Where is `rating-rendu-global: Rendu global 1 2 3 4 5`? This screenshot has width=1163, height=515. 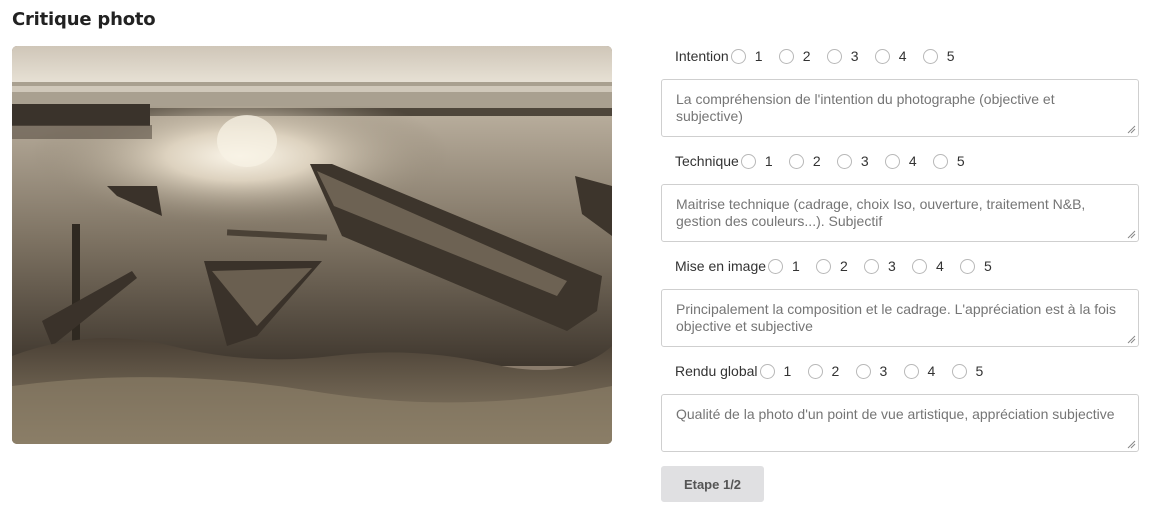
rating-rendu-global: Rendu global 1 2 3 4 5 is located at coordinates (837, 371).